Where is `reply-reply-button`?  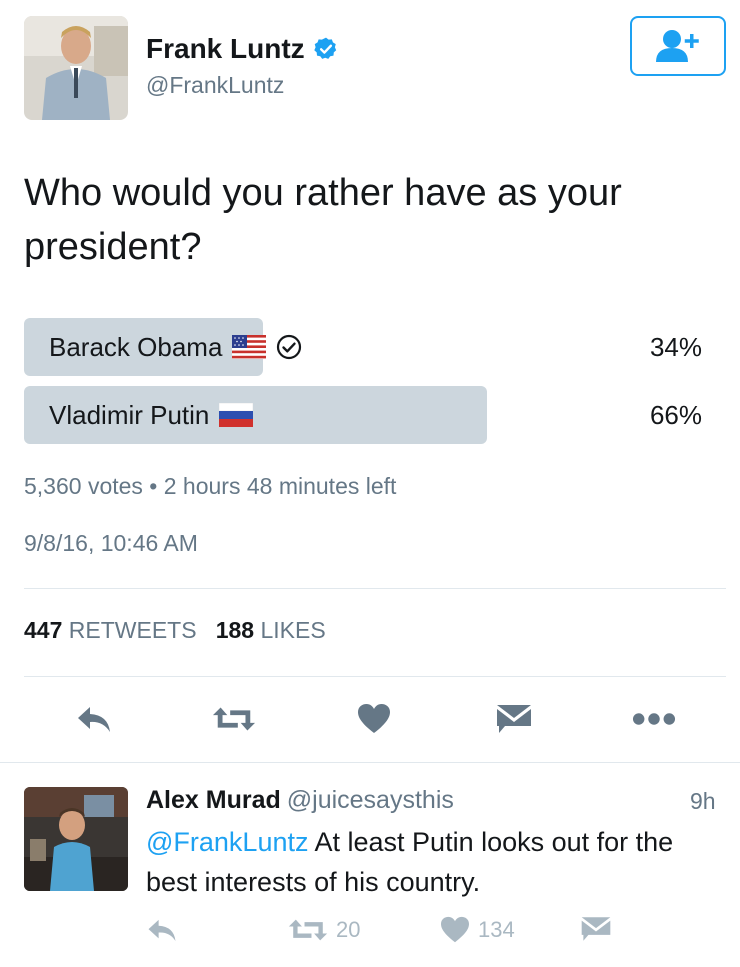
reply-reply-button is located at coordinates (162, 930).